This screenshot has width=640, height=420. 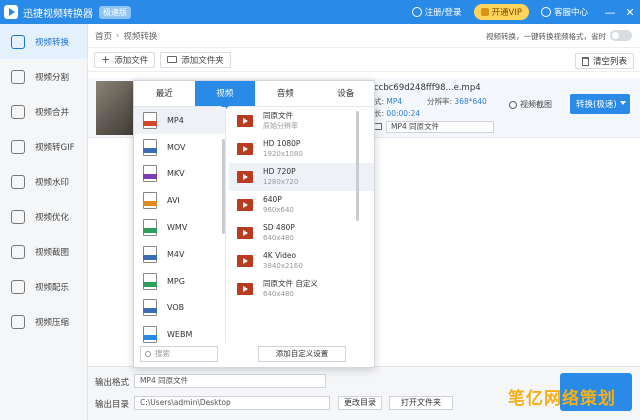 I want to click on sidebar-item-video-music: 视频配乐, so click(x=43, y=286).